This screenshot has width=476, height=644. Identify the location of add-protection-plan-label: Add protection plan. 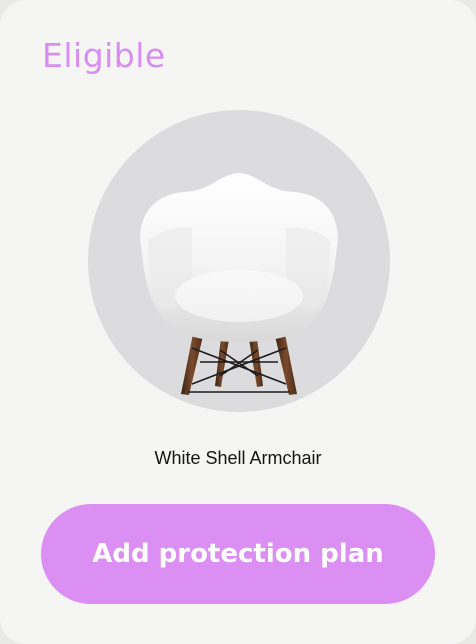
(238, 554).